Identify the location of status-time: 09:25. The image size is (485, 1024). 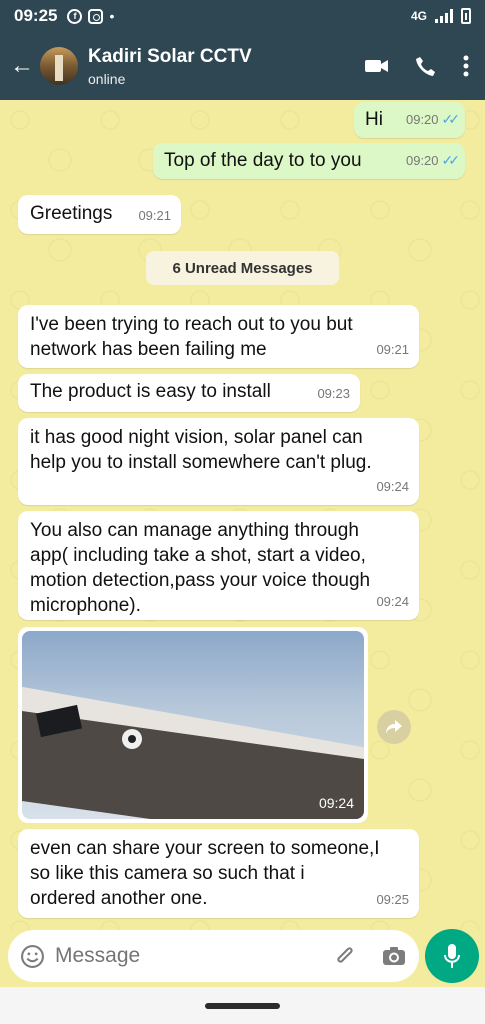
(36, 15).